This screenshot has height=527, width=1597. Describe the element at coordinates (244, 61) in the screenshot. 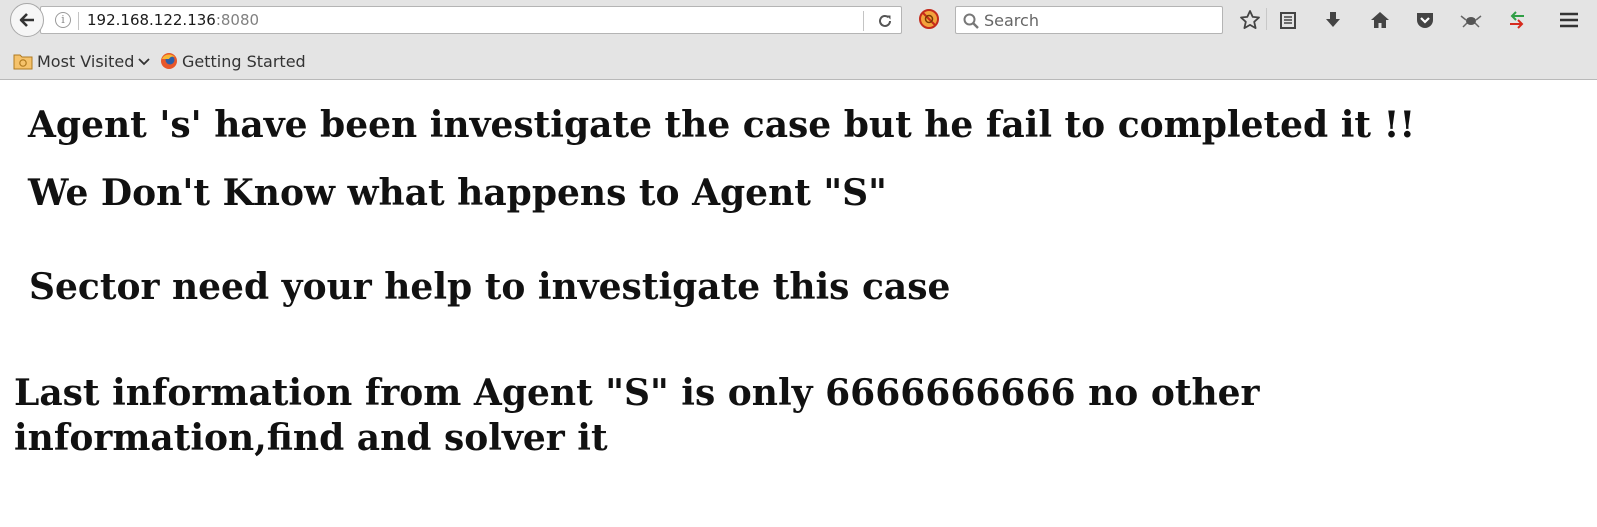

I see `bookmark-label: Getting Started` at that location.